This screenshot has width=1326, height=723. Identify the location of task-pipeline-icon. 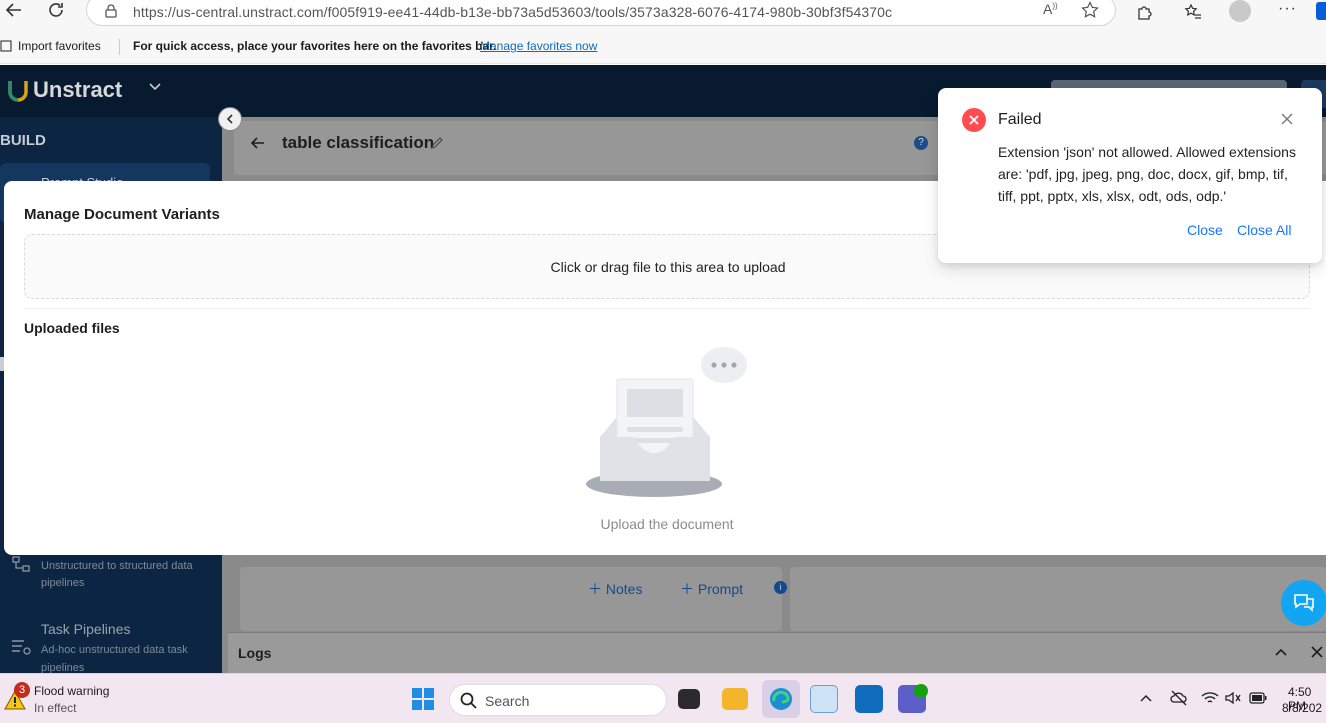
(21, 649).